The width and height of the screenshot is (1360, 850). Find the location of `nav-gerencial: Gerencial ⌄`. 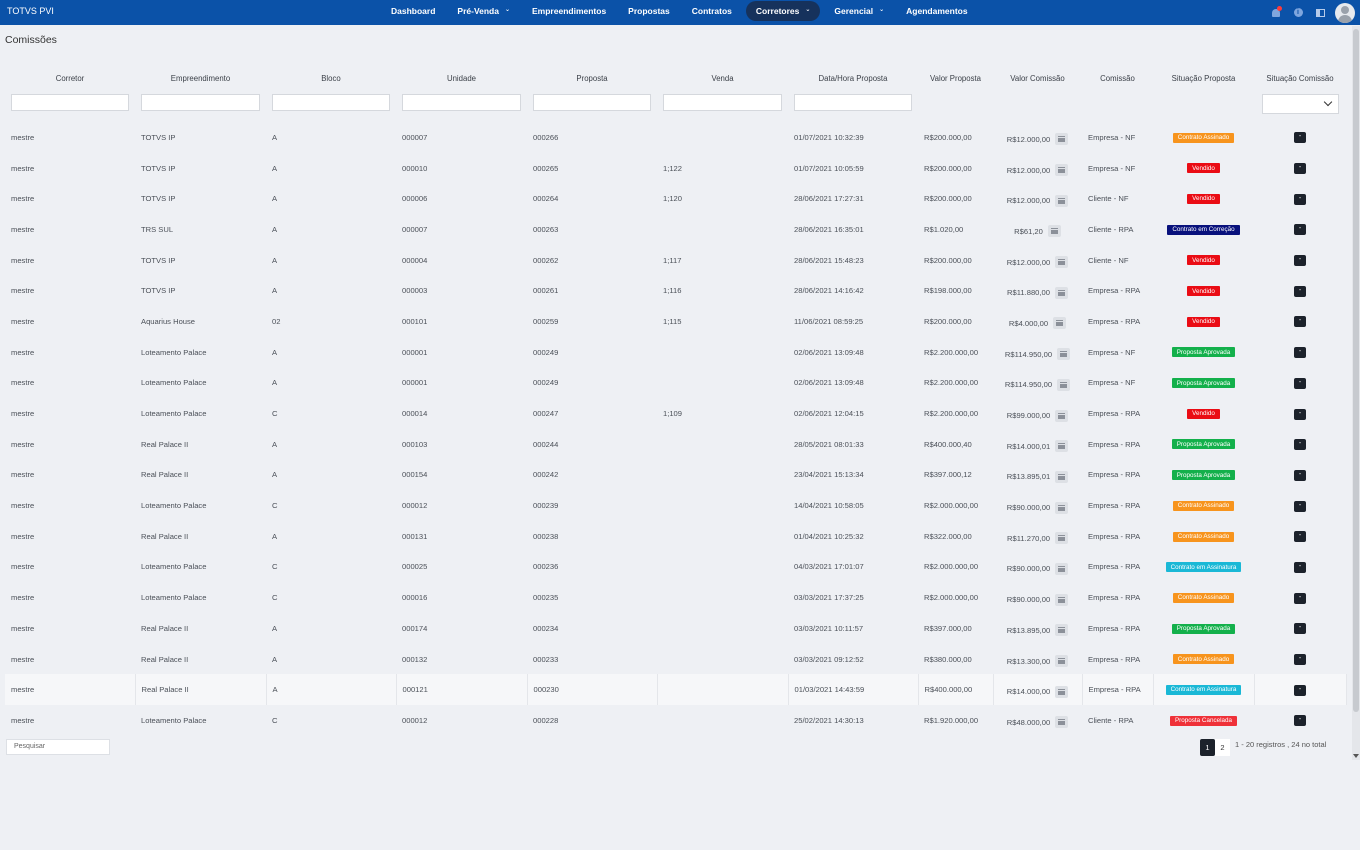

nav-gerencial: Gerencial ⌄ is located at coordinates (859, 11).